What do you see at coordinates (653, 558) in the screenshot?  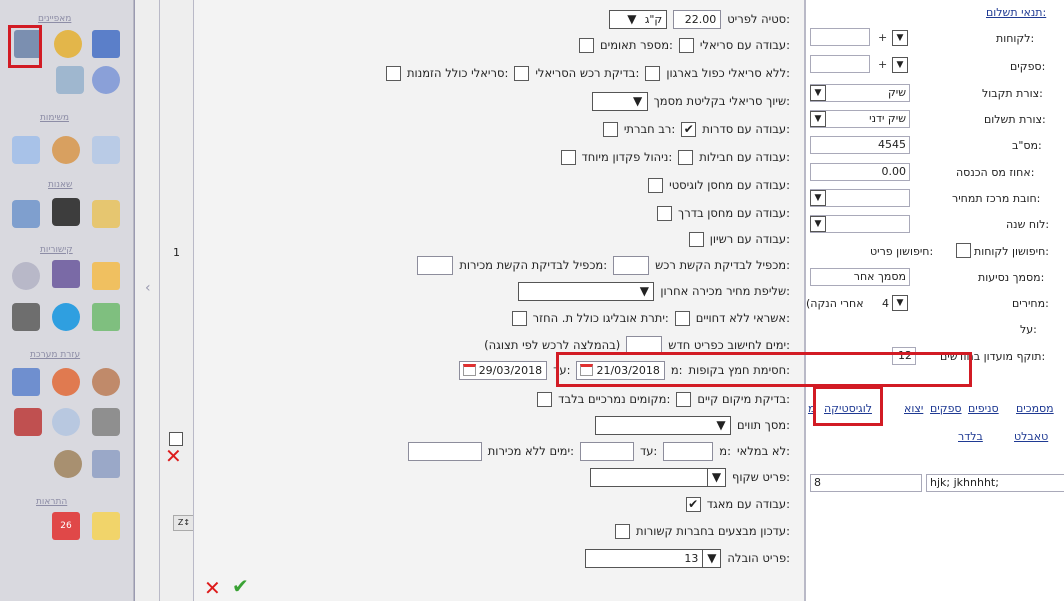 I see `transport-item-select: ▼ 13` at bounding box center [653, 558].